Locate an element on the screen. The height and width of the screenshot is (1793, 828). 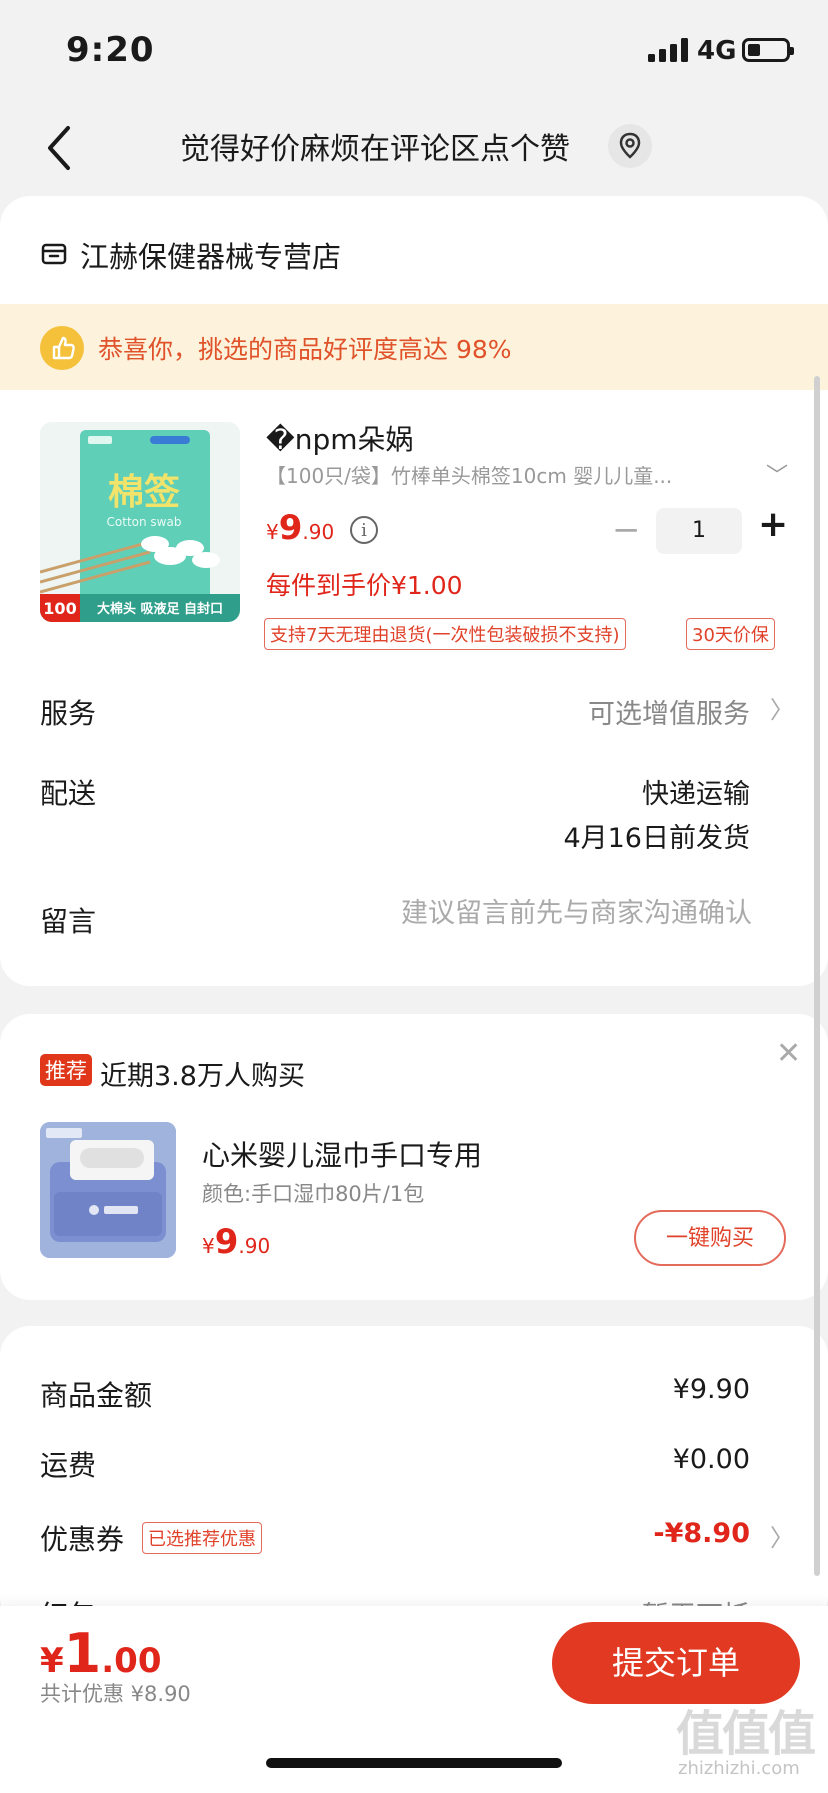
goods-amount-value: ¥9.90 is located at coordinates (711, 1389).